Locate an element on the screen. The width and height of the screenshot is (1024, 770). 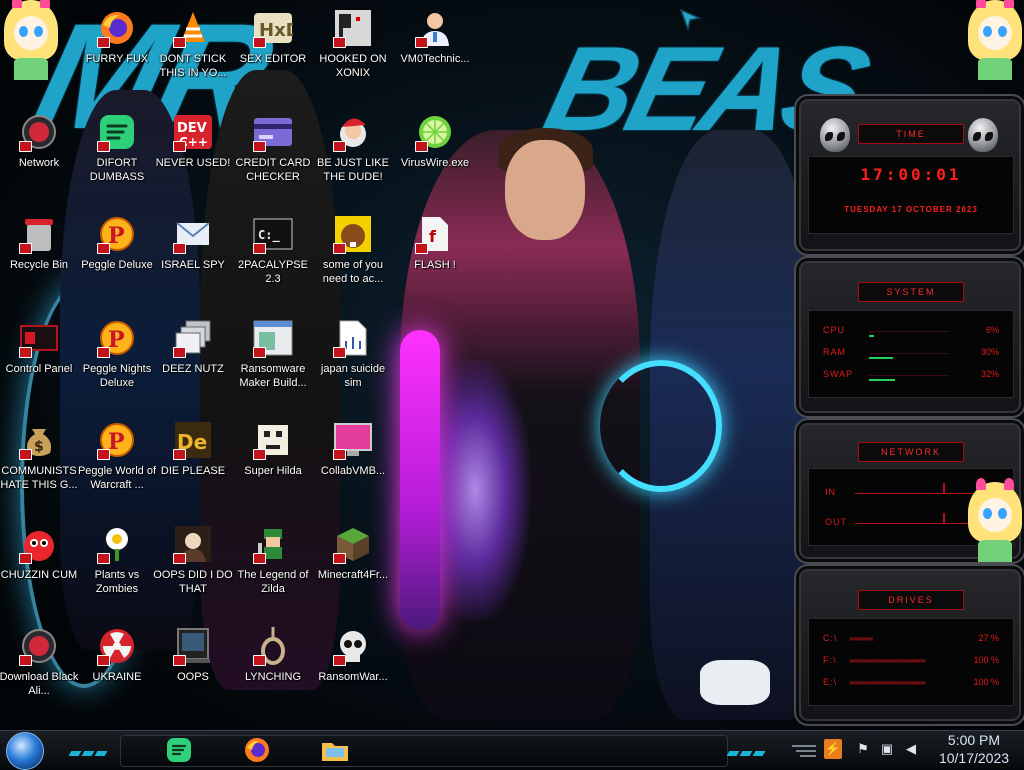
desktop-icon: C:_ 2PACALYPSE 2.3 is located at coordinates (273, 256).